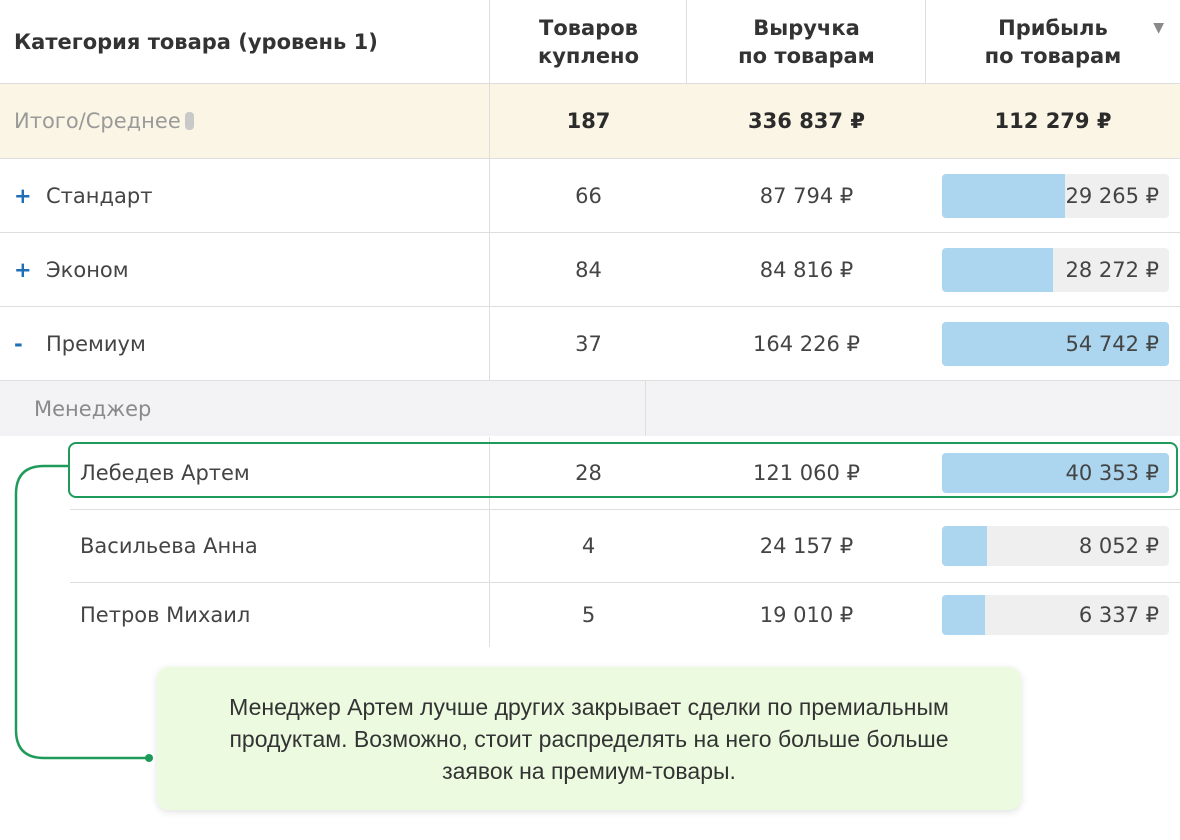 This screenshot has height=840, width=1180. Describe the element at coordinates (149, 758) in the screenshot. I see `connector-arrow-tip` at that location.